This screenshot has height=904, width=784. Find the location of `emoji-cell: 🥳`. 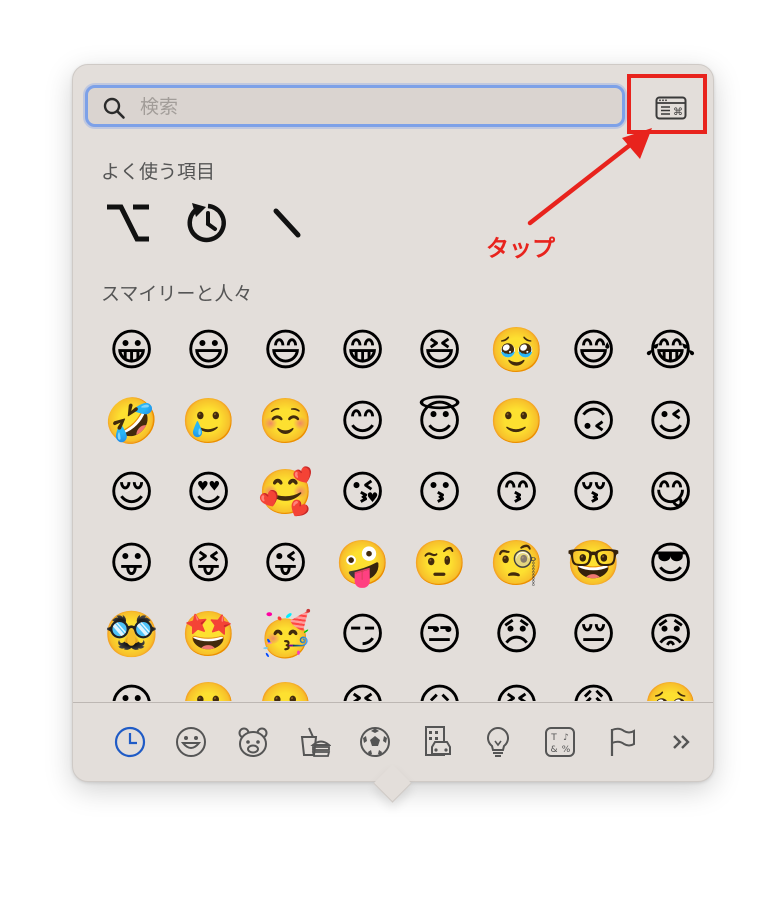

emoji-cell: 🥳 is located at coordinates (285, 634).